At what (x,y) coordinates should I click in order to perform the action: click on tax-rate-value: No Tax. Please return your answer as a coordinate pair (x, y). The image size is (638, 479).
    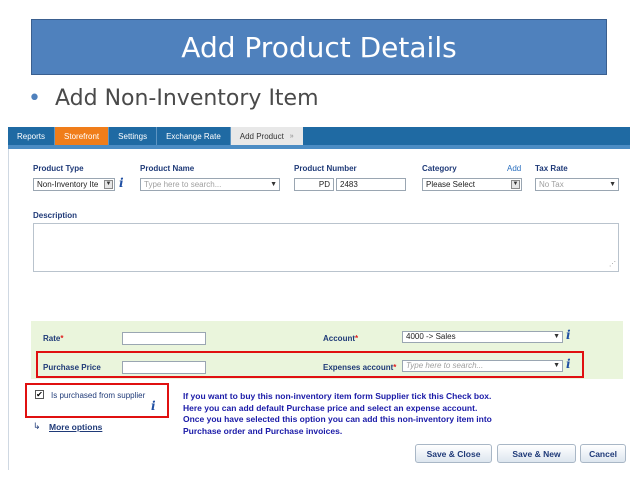
    Looking at the image, I should click on (551, 184).